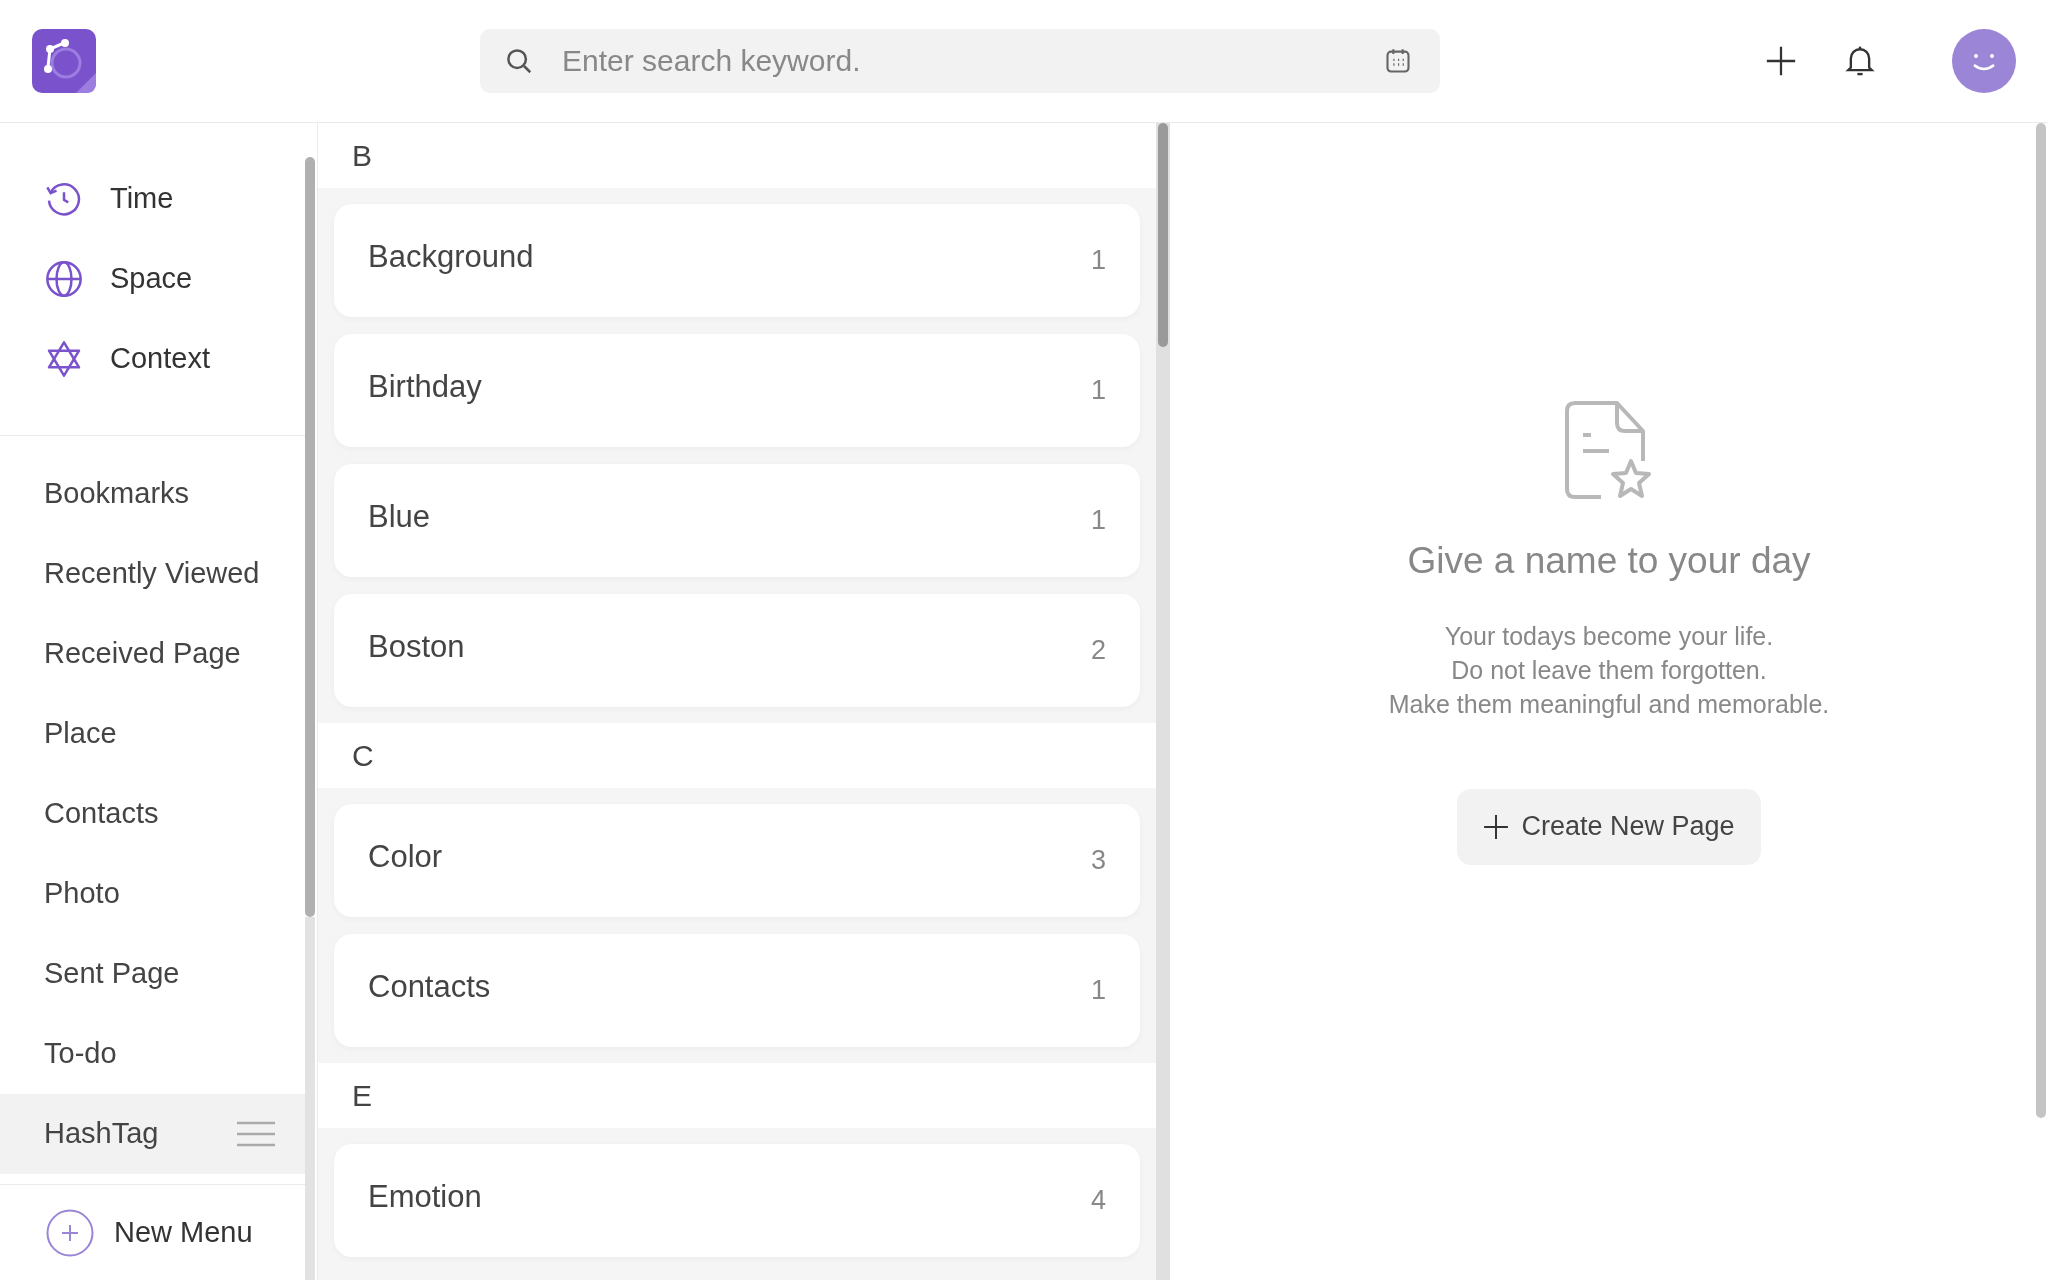 The width and height of the screenshot is (2048, 1280). I want to click on tag-card: Blue 1, so click(737, 520).